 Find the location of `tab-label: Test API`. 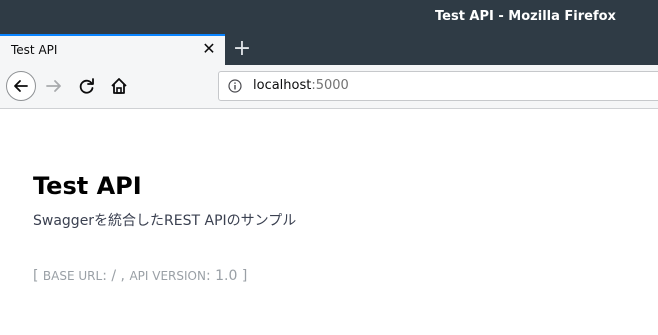

tab-label: Test API is located at coordinates (34, 50).